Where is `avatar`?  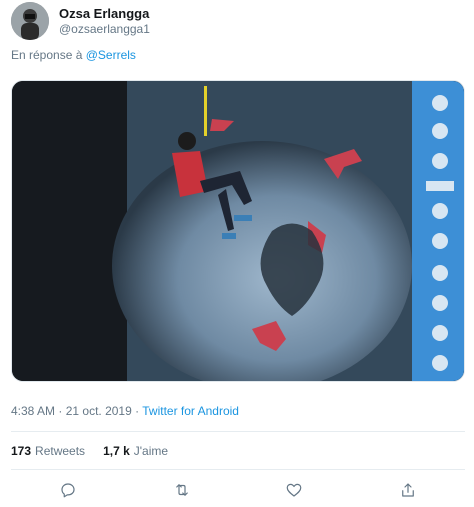
avatar is located at coordinates (30, 21).